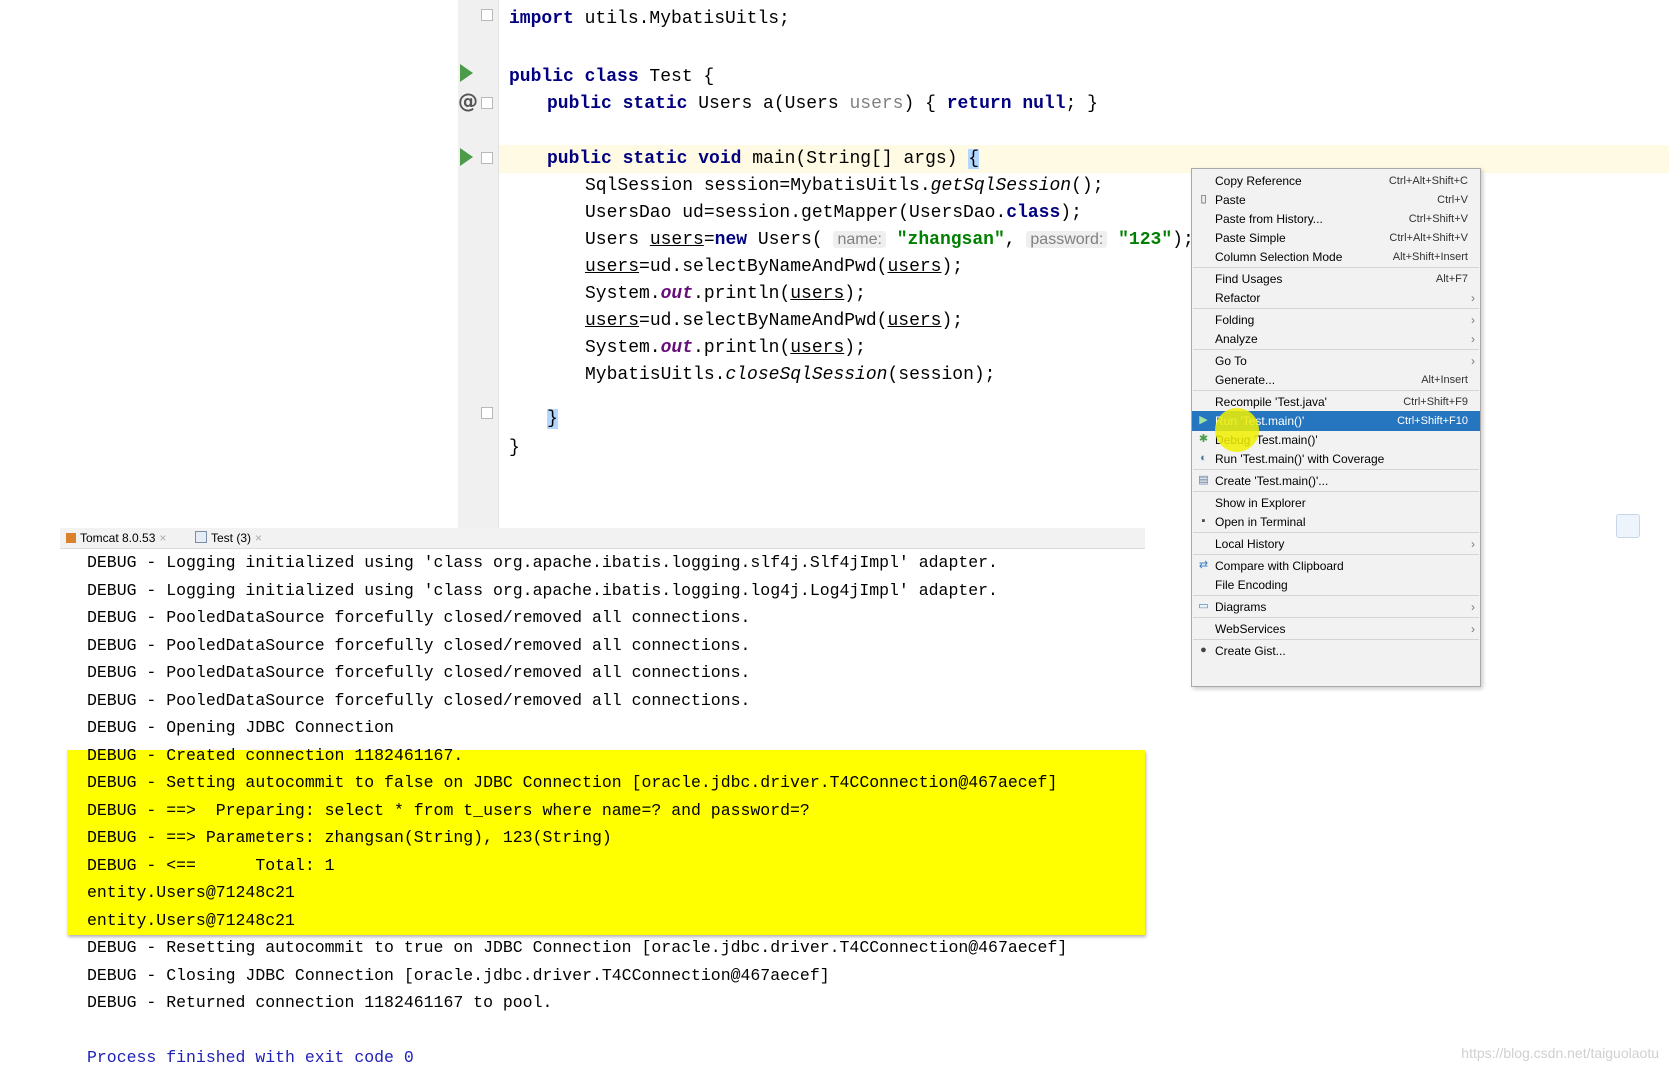  Describe the element at coordinates (1452, 200) in the screenshot. I see `menu-item-shortcut: Ctrl+V` at that location.